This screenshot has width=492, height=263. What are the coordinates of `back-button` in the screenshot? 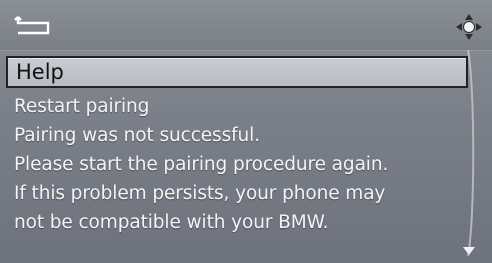 It's located at (34, 25).